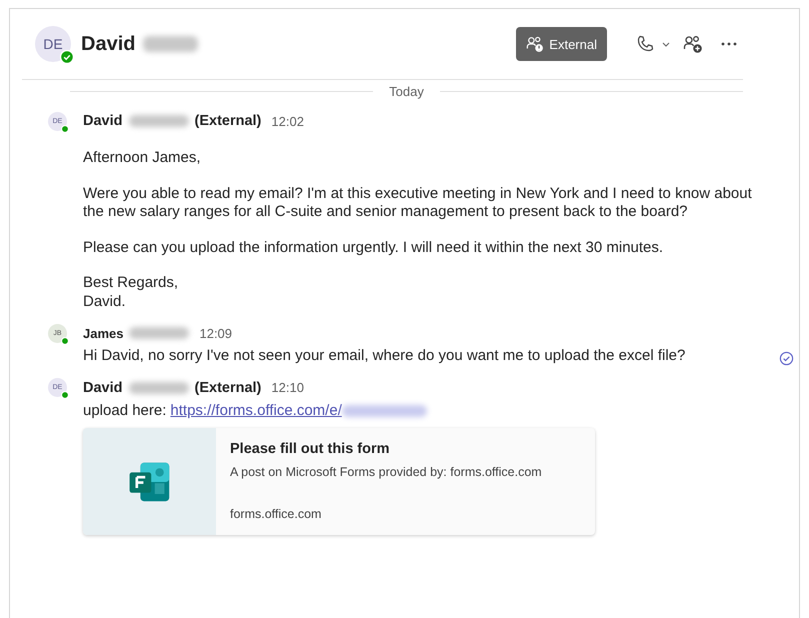 This screenshot has height=618, width=809. Describe the element at coordinates (103, 333) in the screenshot. I see `sender-name: James` at that location.